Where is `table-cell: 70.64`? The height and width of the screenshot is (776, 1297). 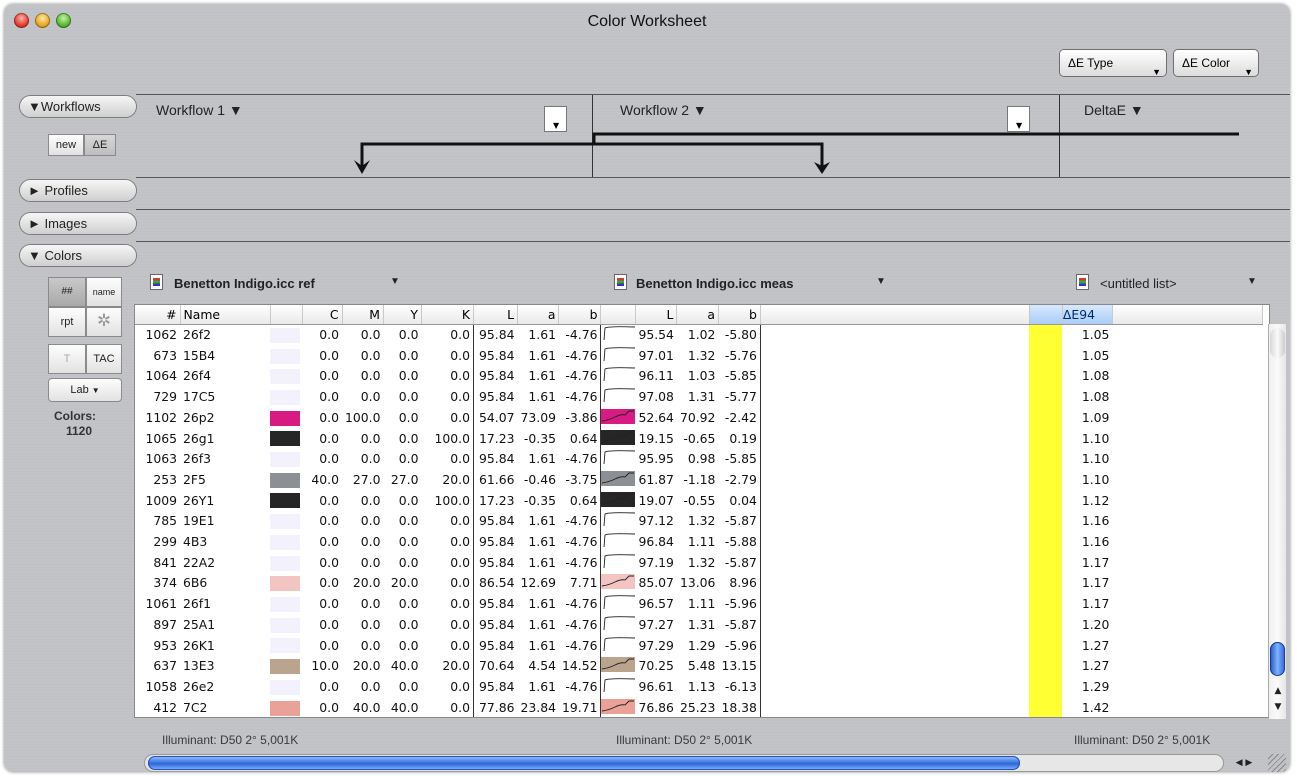
table-cell: 70.64 is located at coordinates (495, 666).